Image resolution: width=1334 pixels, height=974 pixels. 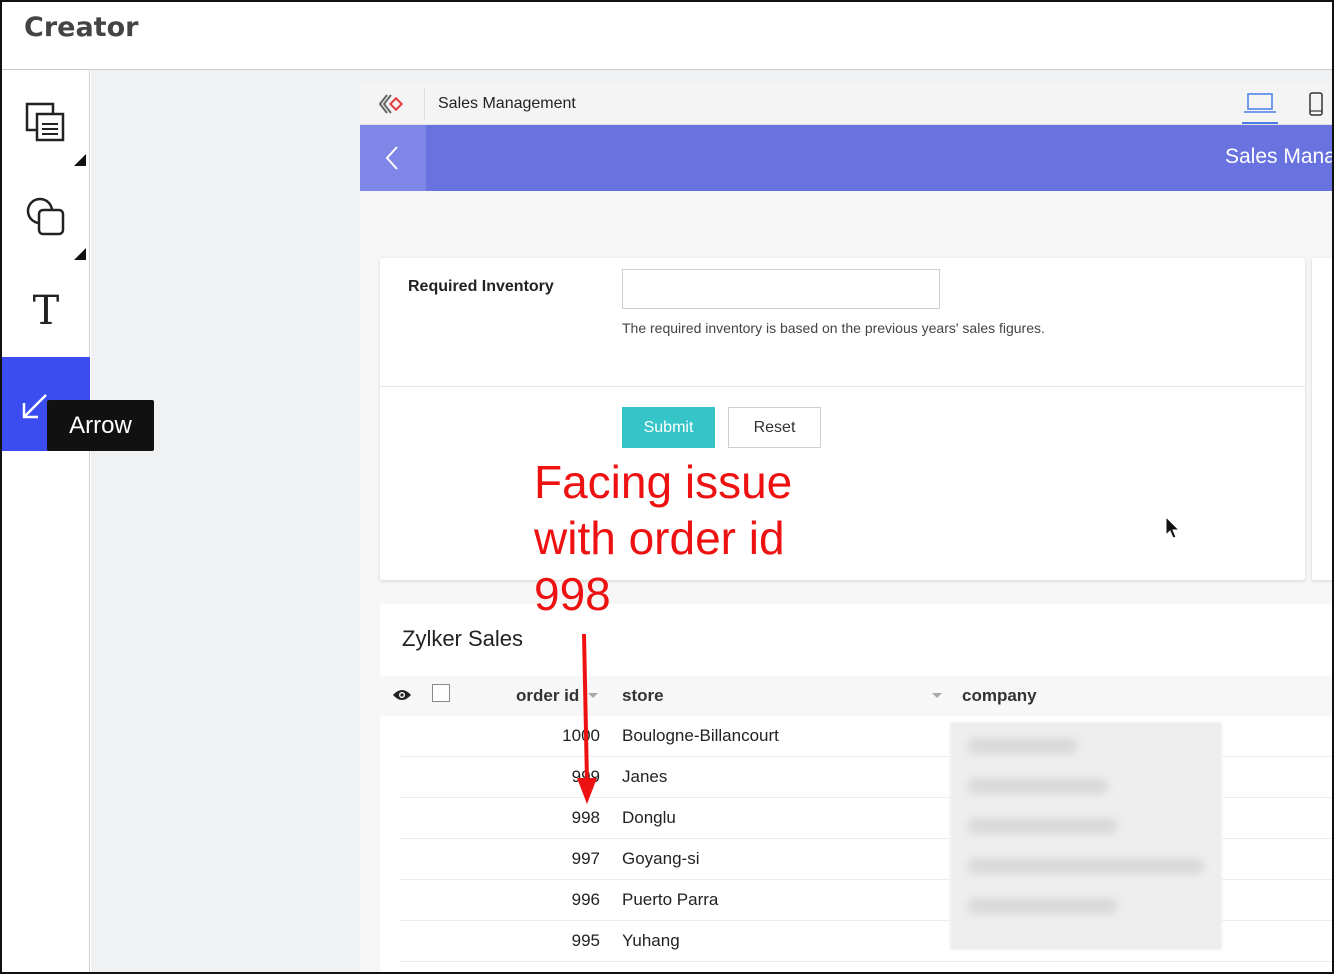 What do you see at coordinates (645, 776) in the screenshot?
I see `store-cell: Janes` at bounding box center [645, 776].